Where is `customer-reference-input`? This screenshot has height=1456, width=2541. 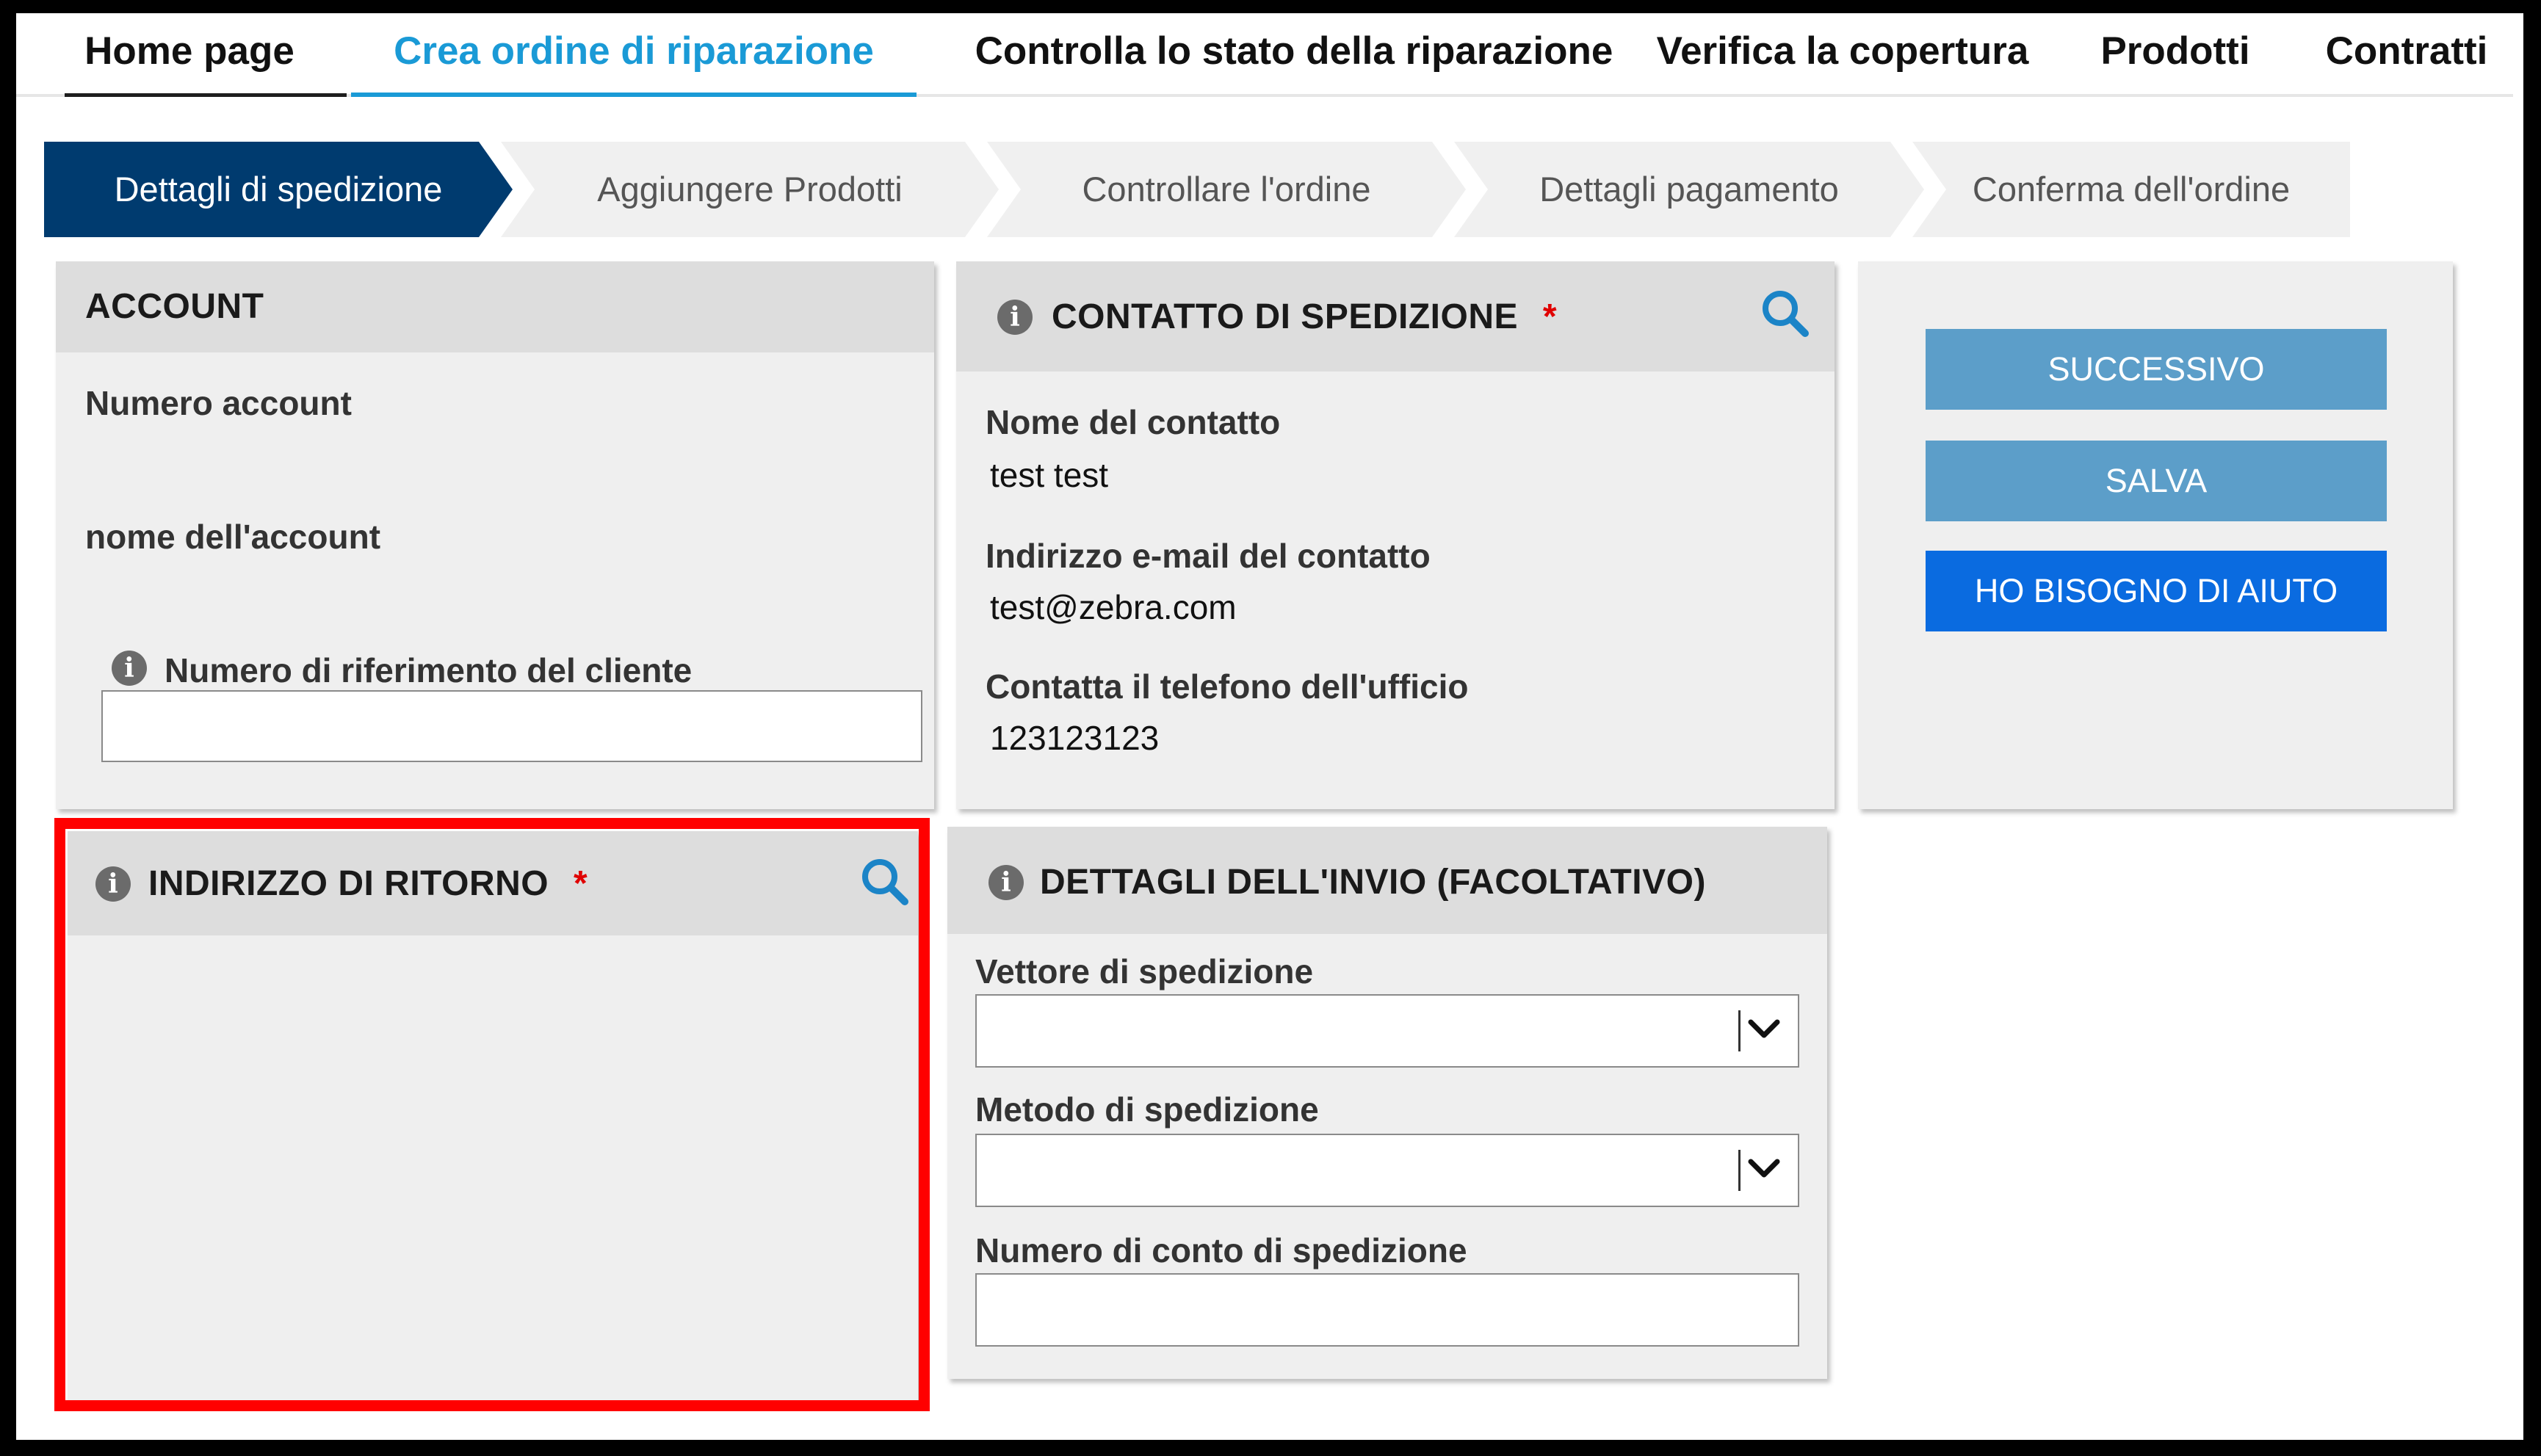 customer-reference-input is located at coordinates (511, 726).